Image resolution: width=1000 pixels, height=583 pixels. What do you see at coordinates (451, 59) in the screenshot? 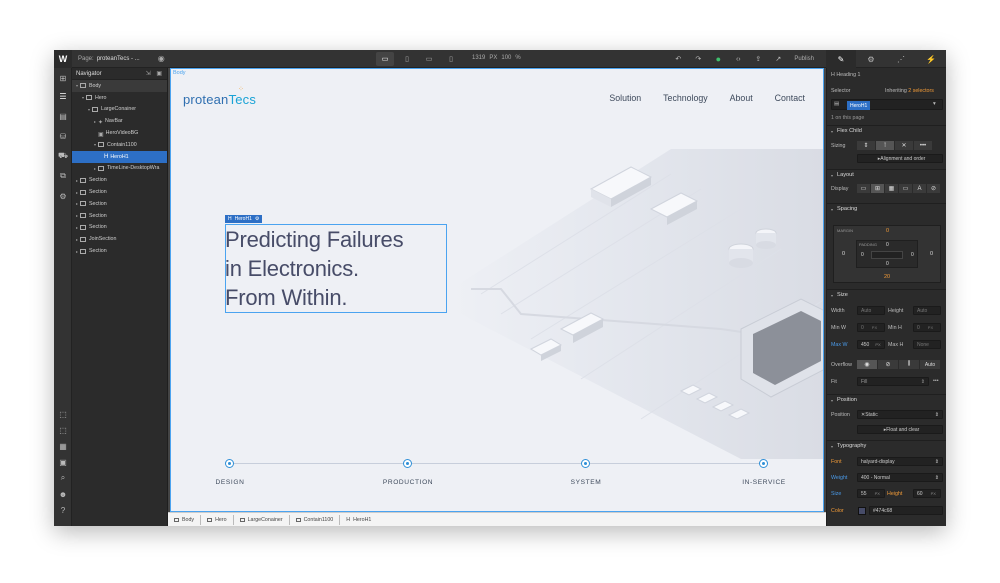
I see `mobile-portrait-breakpoint-icon: ▯` at bounding box center [451, 59].